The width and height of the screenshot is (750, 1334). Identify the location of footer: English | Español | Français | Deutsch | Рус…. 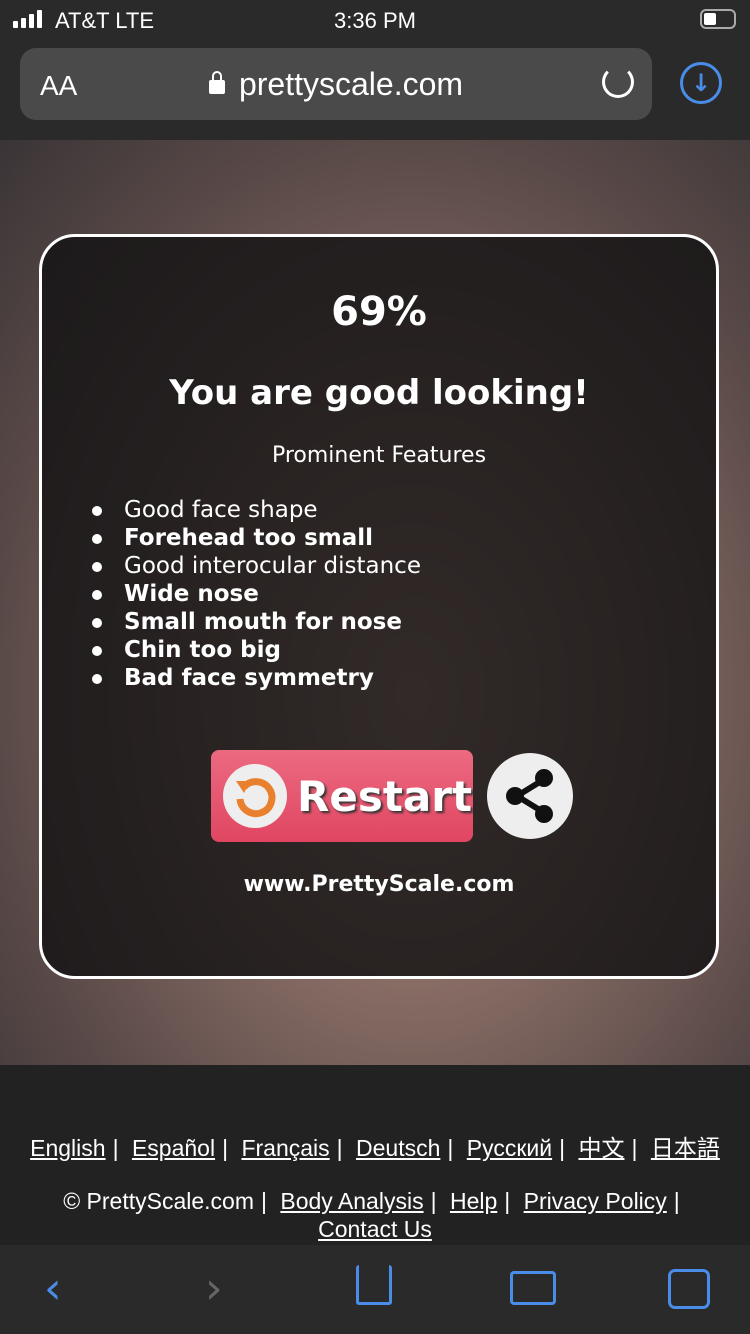
(375, 1155).